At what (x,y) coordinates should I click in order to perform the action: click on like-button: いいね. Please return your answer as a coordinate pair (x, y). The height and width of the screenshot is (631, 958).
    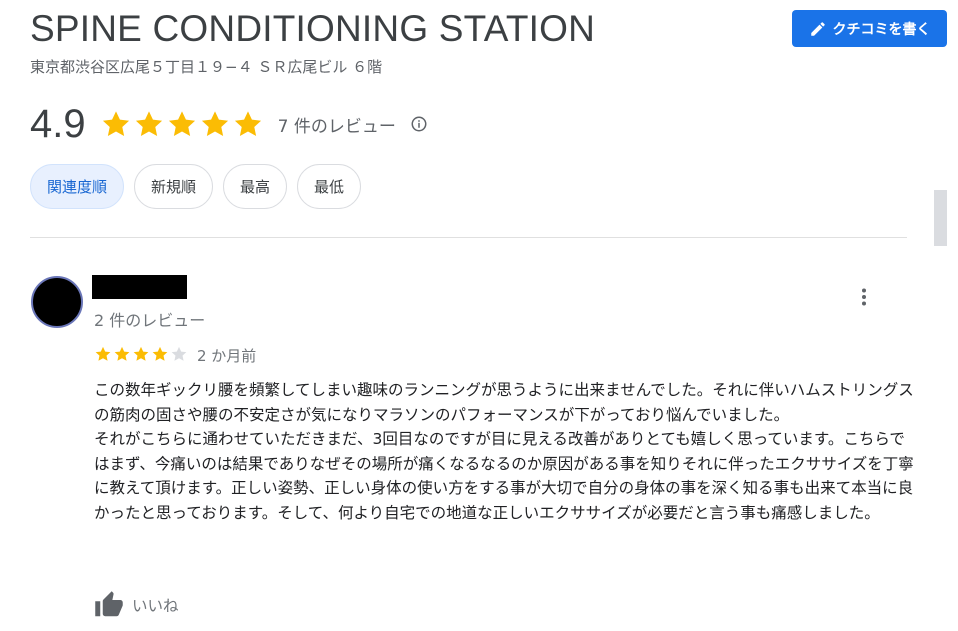
    Looking at the image, I should click on (136, 605).